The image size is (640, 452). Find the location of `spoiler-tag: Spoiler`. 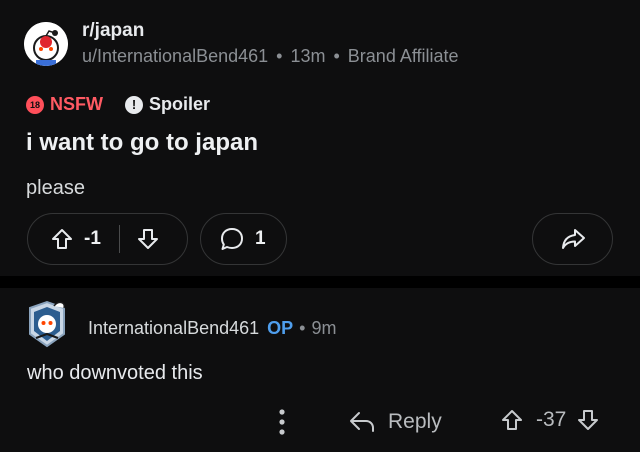

spoiler-tag: Spoiler is located at coordinates (180, 104).